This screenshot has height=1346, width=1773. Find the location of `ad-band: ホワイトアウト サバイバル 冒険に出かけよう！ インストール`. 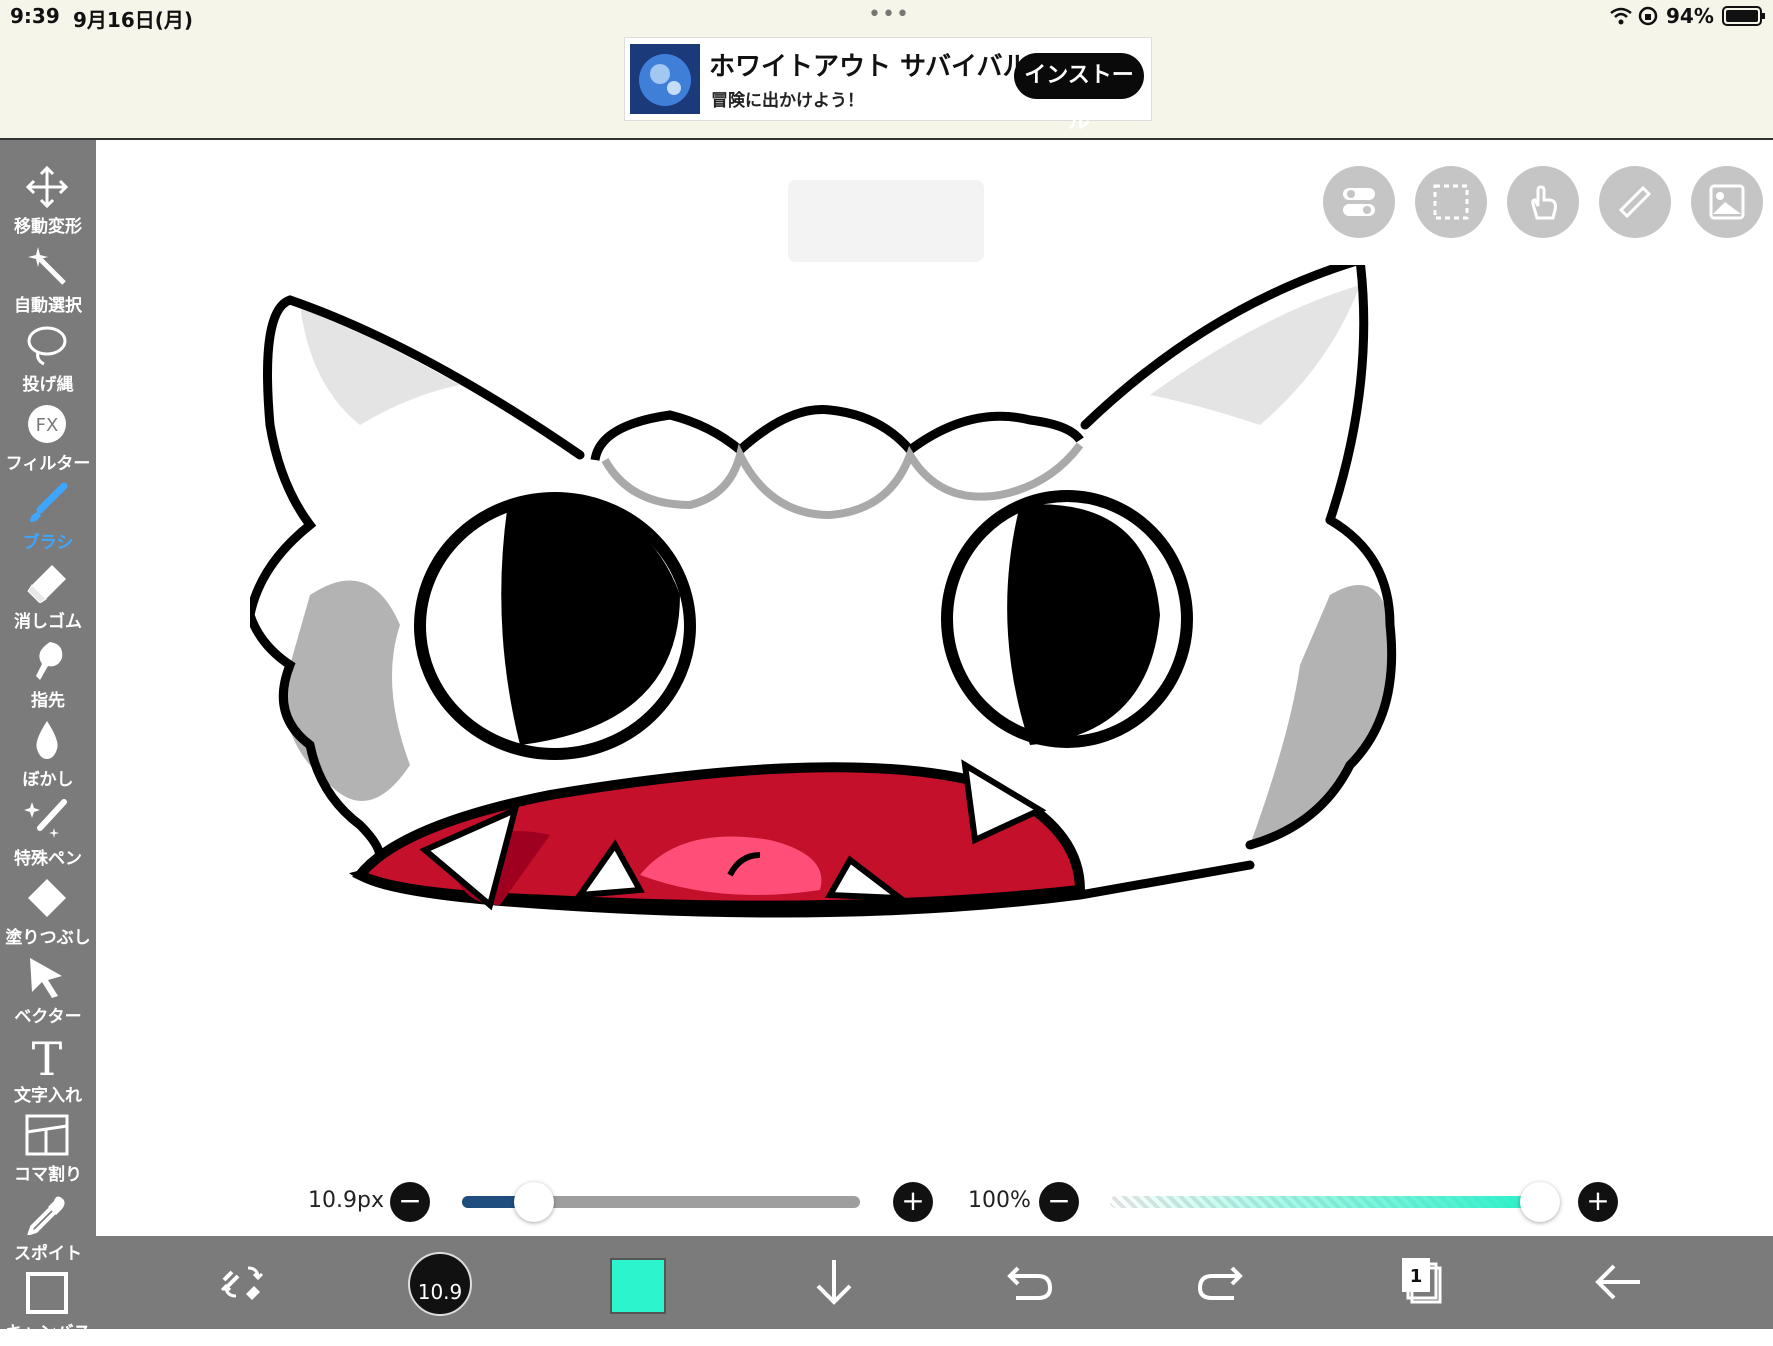

ad-band: ホワイトアウト サバイバル 冒険に出かけよう！ インストール is located at coordinates (886, 87).